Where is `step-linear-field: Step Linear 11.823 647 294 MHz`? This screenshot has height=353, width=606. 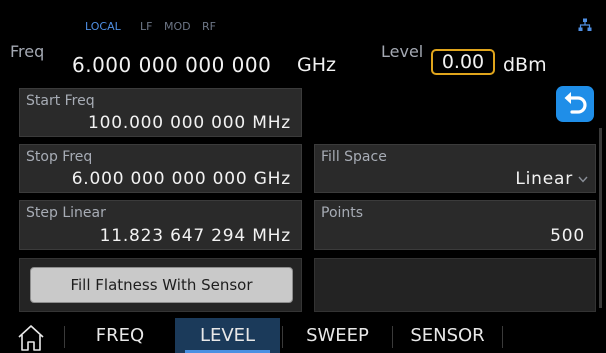
step-linear-field: Step Linear 11.823 647 294 MHz is located at coordinates (160, 225).